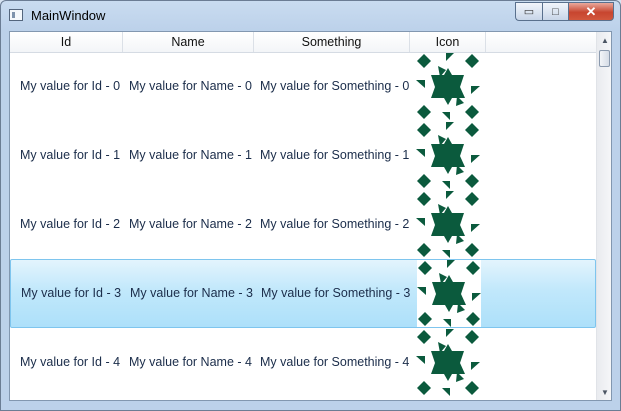 This screenshot has height=411, width=621. What do you see at coordinates (70, 224) in the screenshot?
I see `cell-id: My value for Id - 2` at bounding box center [70, 224].